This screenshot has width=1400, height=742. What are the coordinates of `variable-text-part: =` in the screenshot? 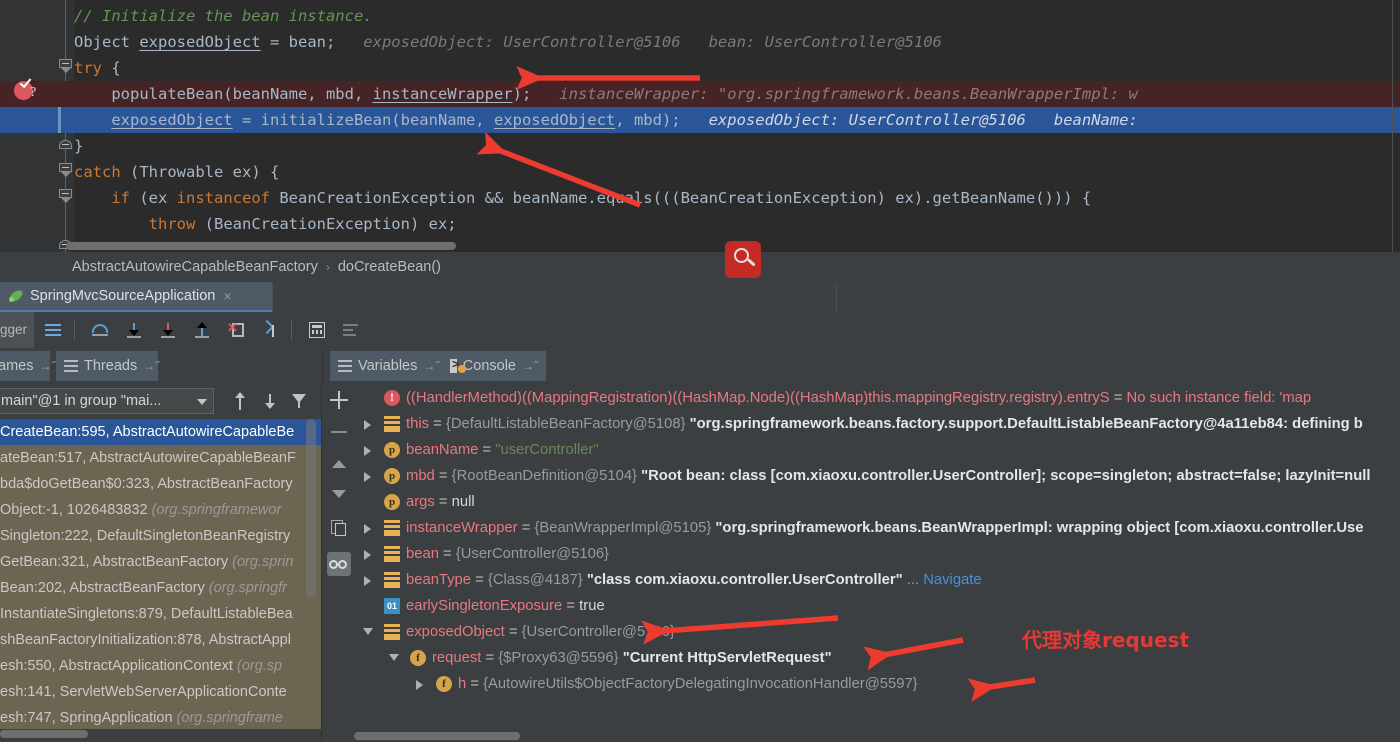 It's located at (437, 424).